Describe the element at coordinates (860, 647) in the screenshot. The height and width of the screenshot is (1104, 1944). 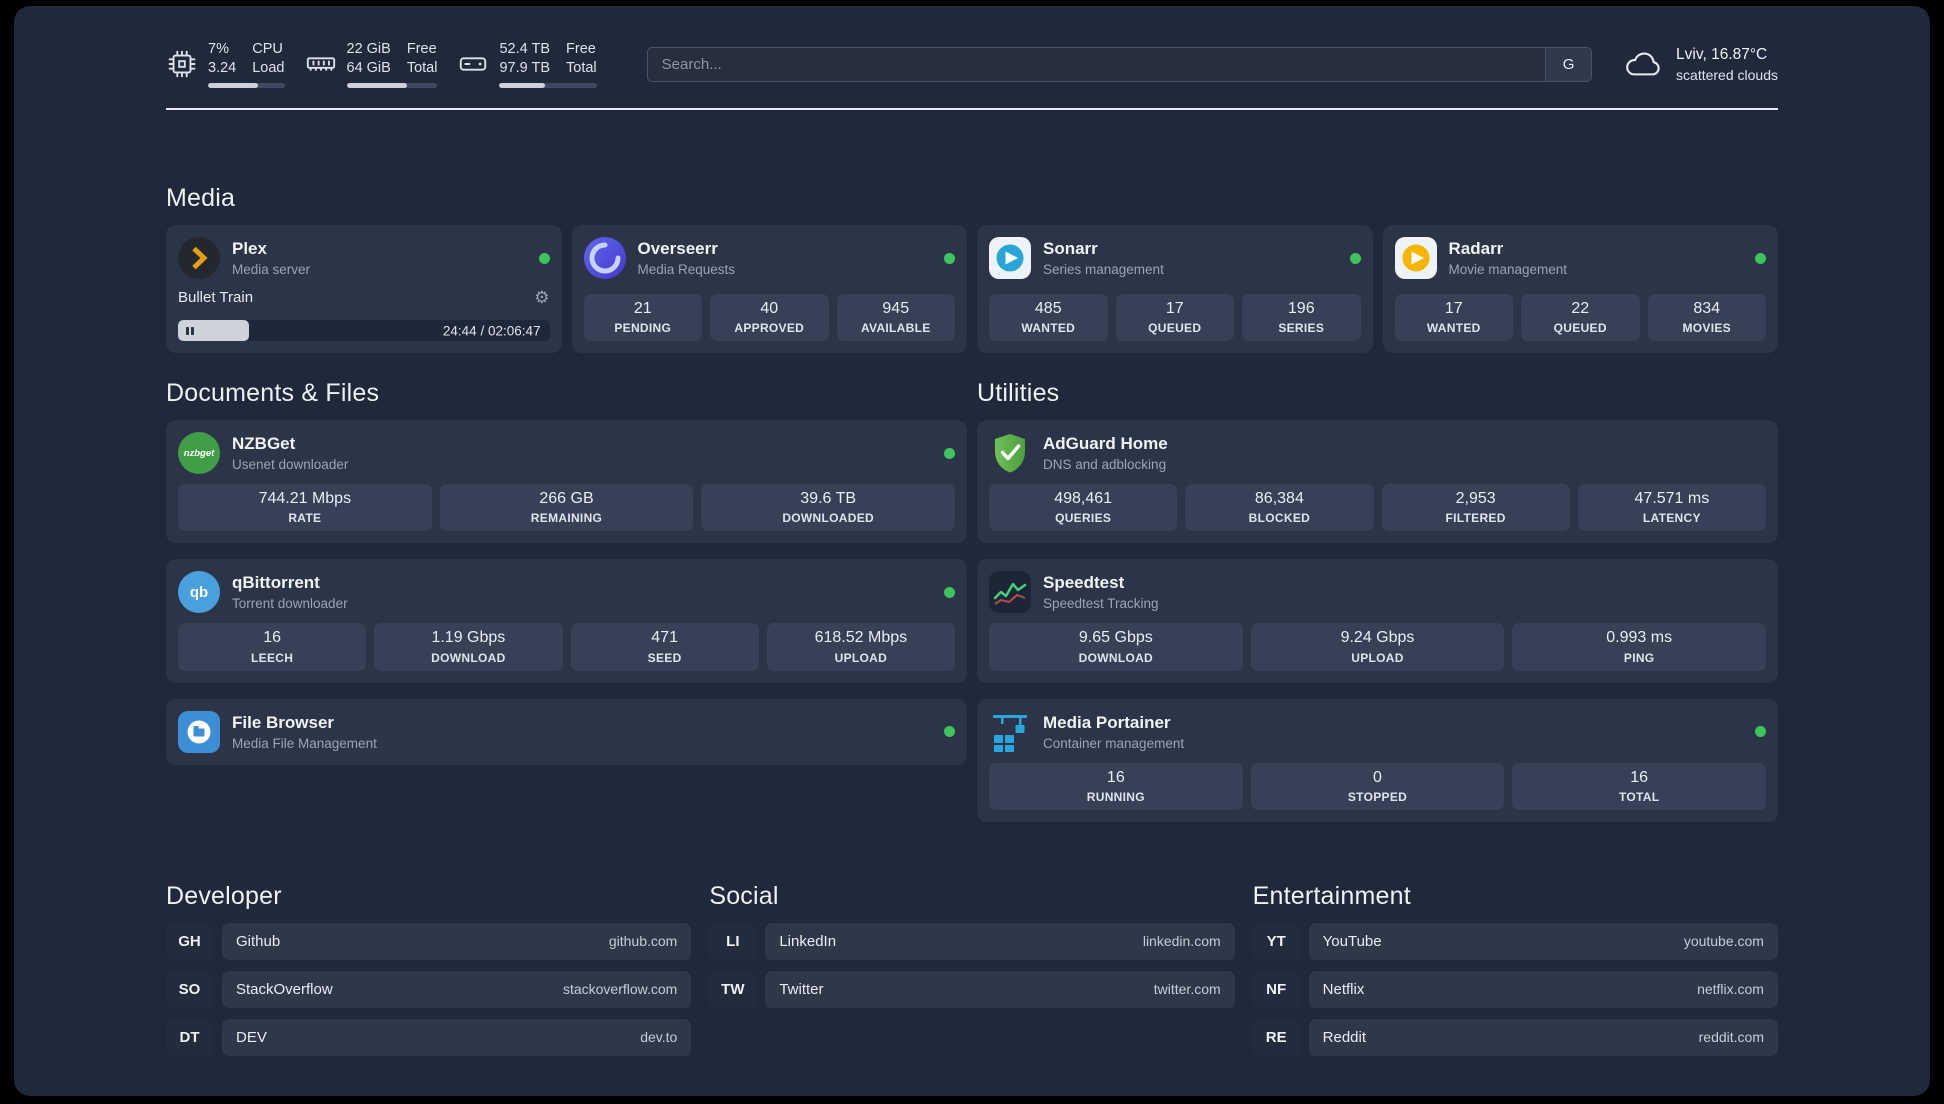
I see `stat-upload: 618.52 Mbps UPLOAD` at that location.